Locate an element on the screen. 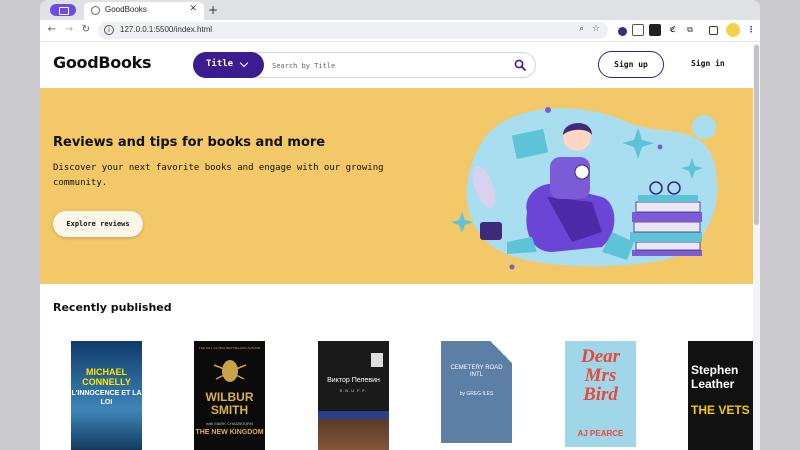 The image size is (800, 450). address-bar: i 127.0.0.1:5500/index.html ⌕ ☆ is located at coordinates (353, 30).